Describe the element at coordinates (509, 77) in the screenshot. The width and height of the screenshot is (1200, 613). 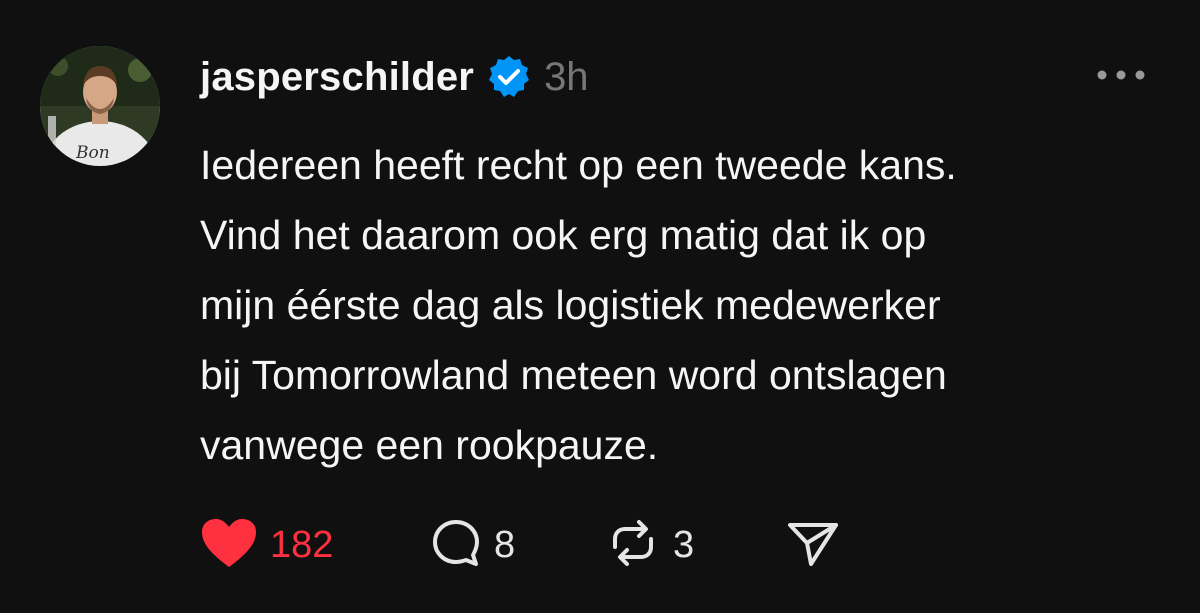
I see `verified-badge-icon` at that location.